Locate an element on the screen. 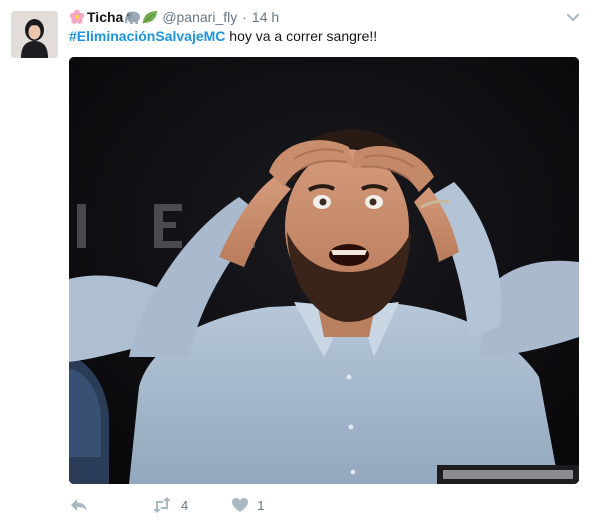  leaf-icon is located at coordinates (150, 17).